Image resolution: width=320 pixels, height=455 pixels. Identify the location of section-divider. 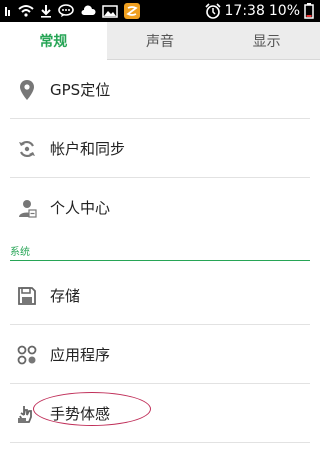
(160, 260).